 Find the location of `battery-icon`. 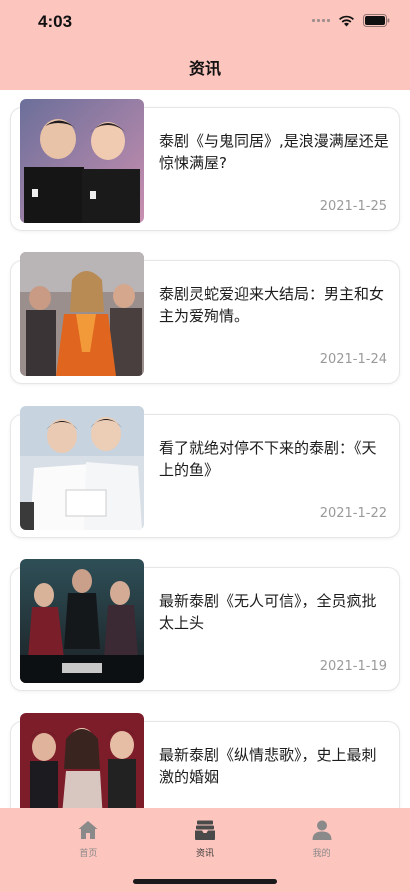

battery-icon is located at coordinates (376, 20).